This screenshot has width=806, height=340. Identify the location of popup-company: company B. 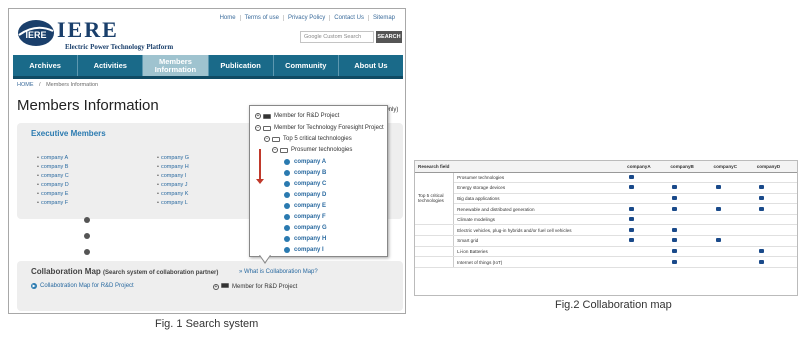
(305, 173).